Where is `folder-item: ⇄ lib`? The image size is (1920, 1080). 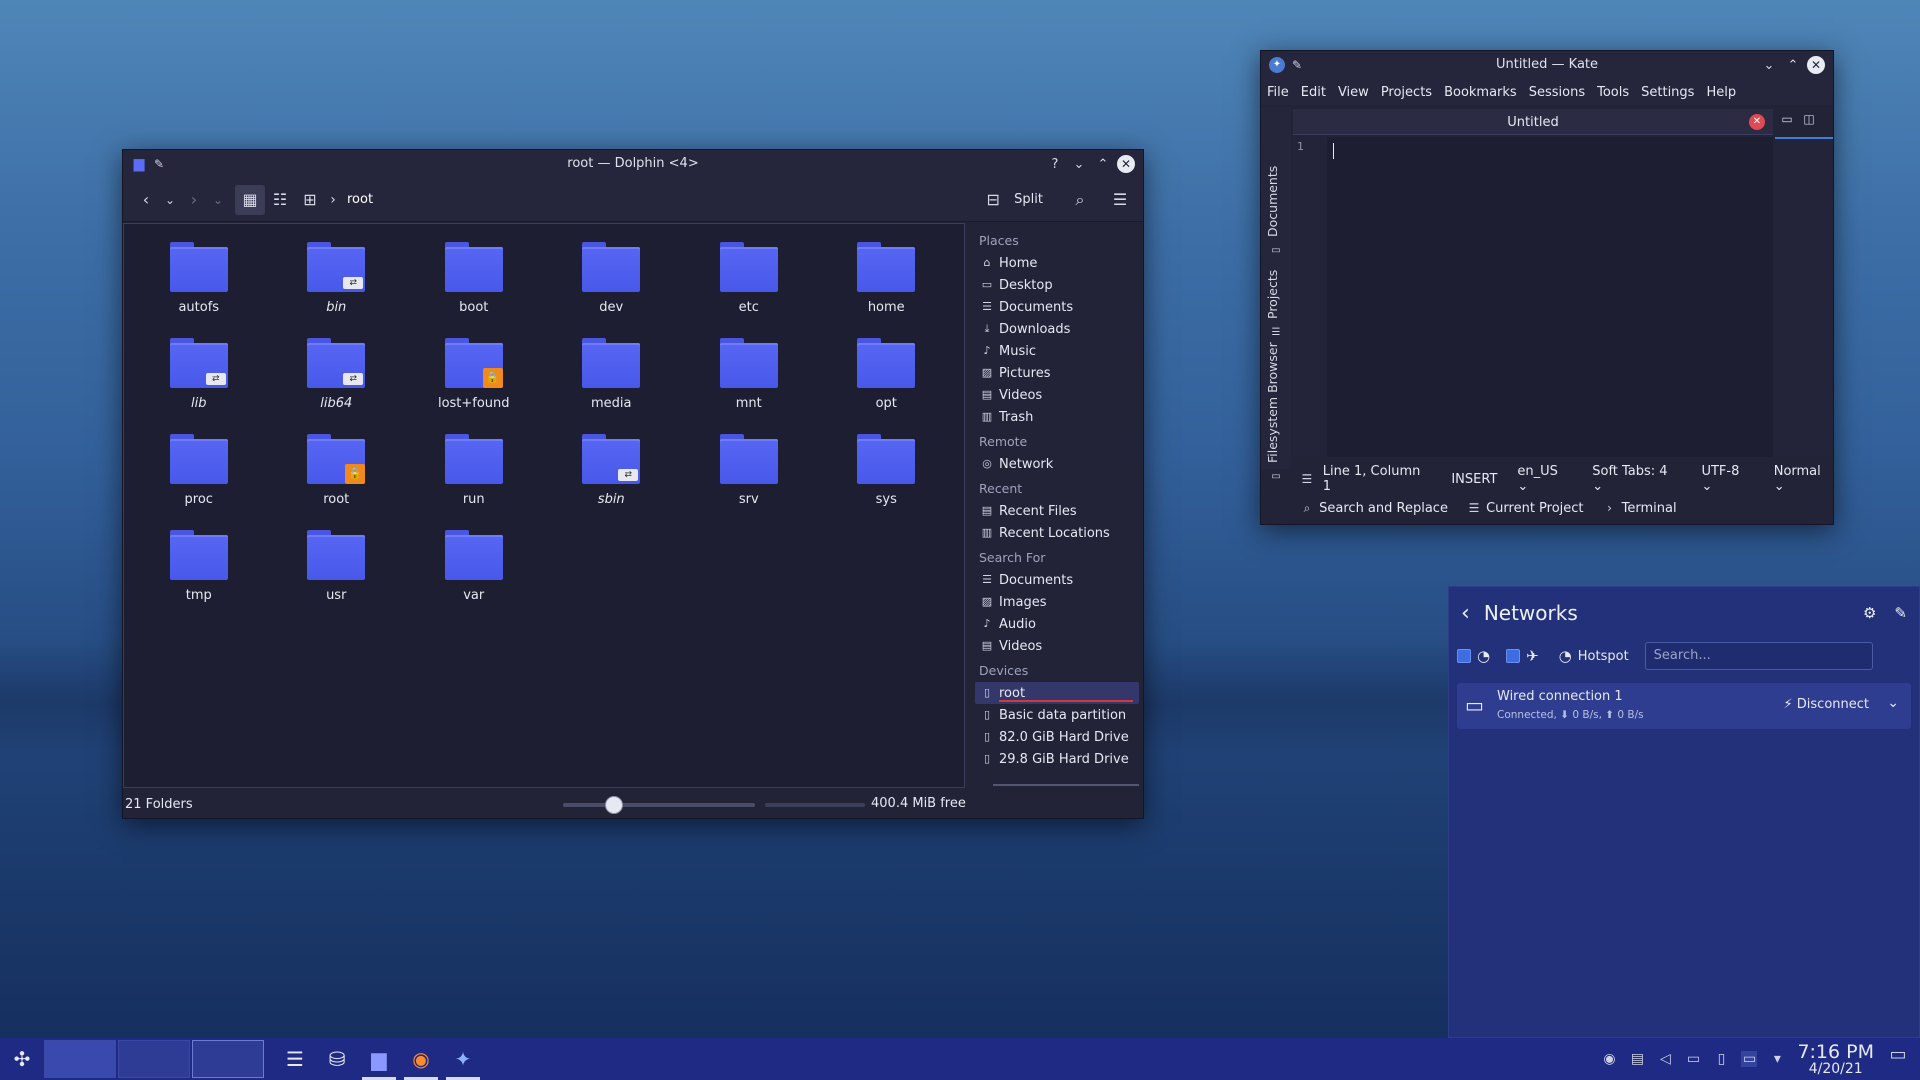 folder-item: ⇄ lib is located at coordinates (199, 380).